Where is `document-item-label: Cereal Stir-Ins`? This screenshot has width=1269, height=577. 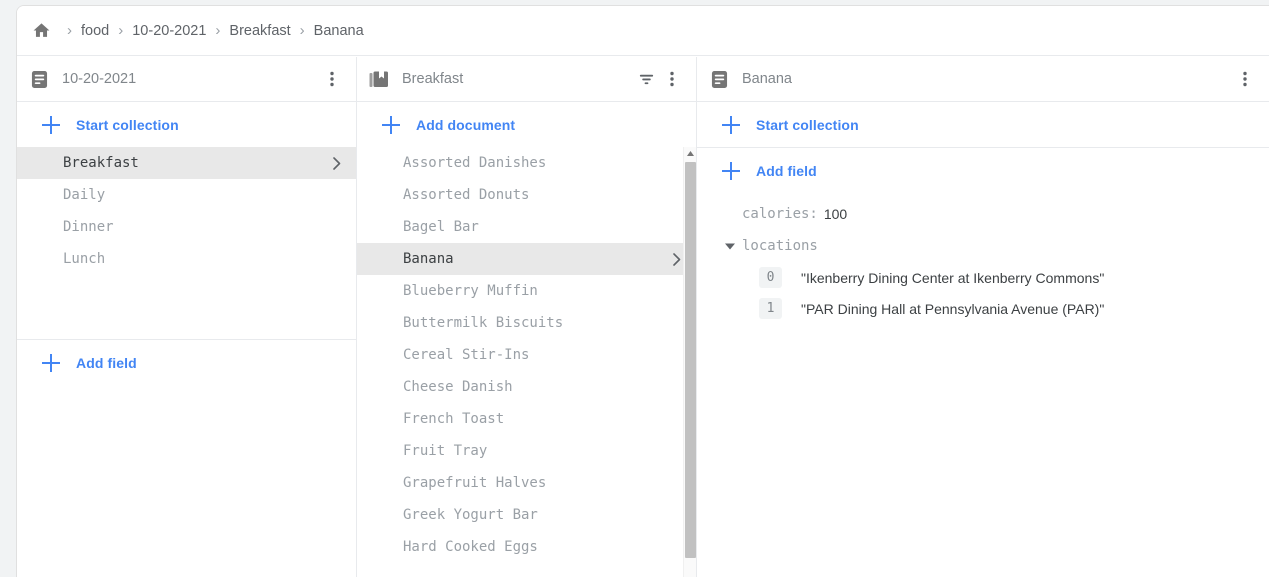
document-item-label: Cereal Stir-Ins is located at coordinates (466, 355).